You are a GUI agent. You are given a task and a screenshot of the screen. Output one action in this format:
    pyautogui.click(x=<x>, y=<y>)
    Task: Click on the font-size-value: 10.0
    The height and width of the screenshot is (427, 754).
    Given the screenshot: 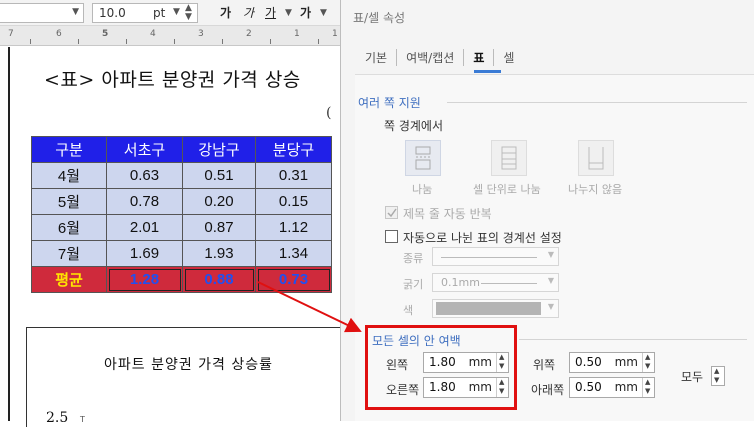 What is the action you would take?
    pyautogui.click(x=112, y=13)
    